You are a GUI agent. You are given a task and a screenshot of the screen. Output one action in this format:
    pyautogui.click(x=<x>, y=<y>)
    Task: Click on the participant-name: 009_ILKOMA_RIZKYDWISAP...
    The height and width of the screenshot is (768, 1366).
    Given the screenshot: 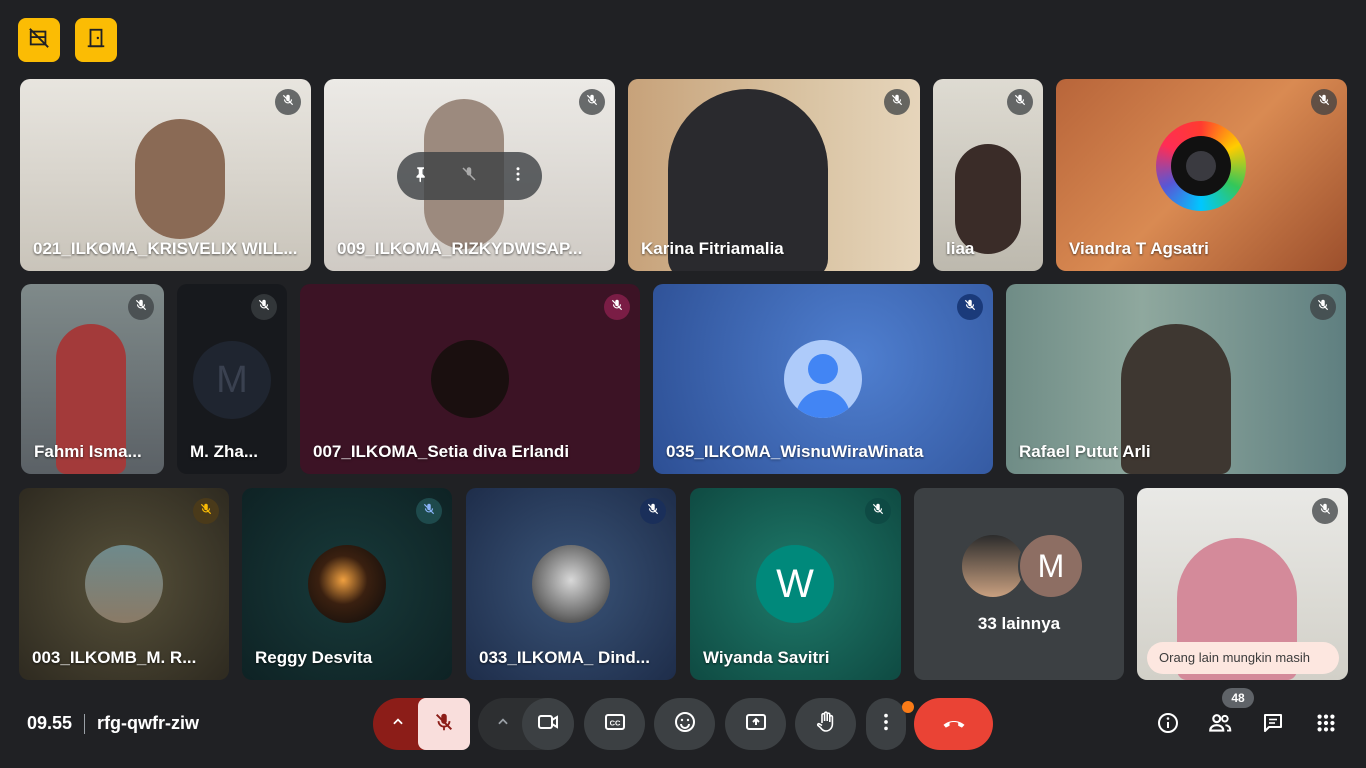 What is the action you would take?
    pyautogui.click(x=460, y=248)
    